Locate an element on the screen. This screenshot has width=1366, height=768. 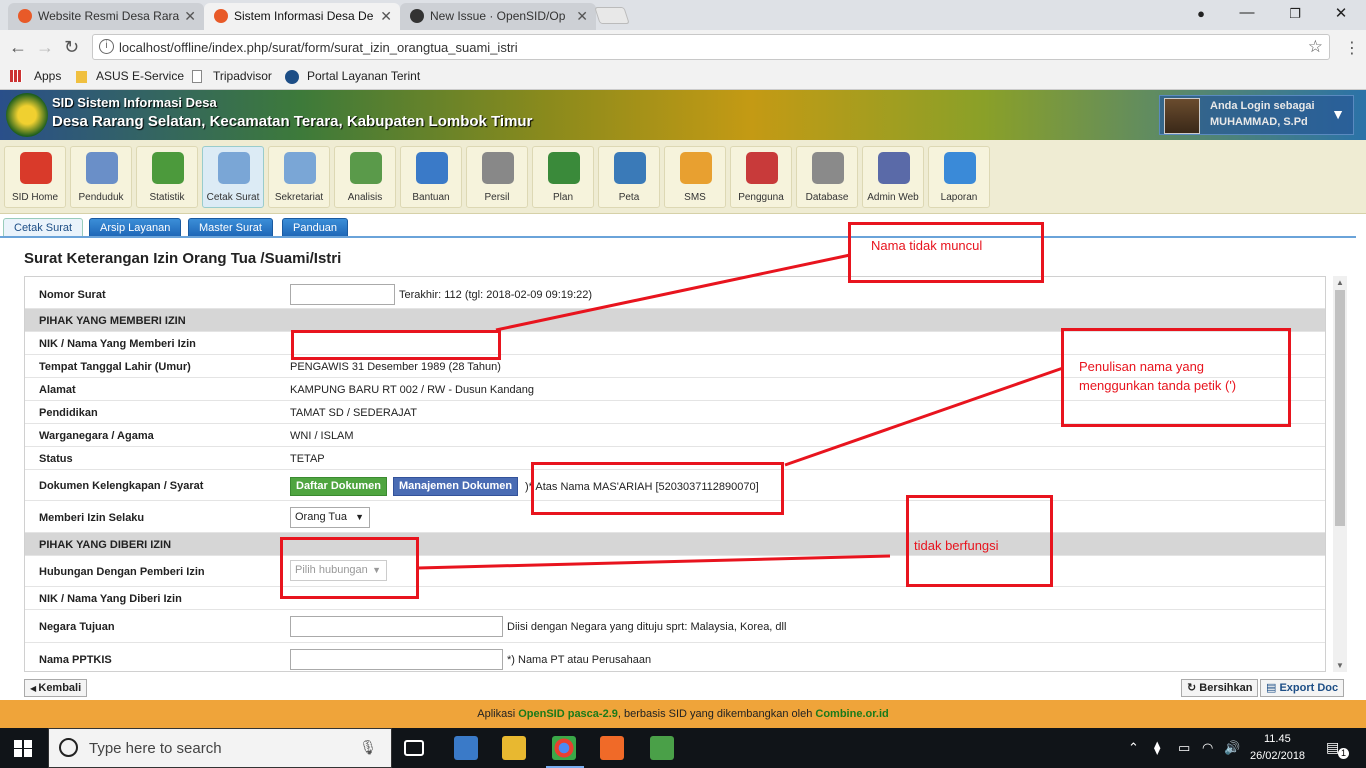
file-explorer-icon is located at coordinates (514, 748).